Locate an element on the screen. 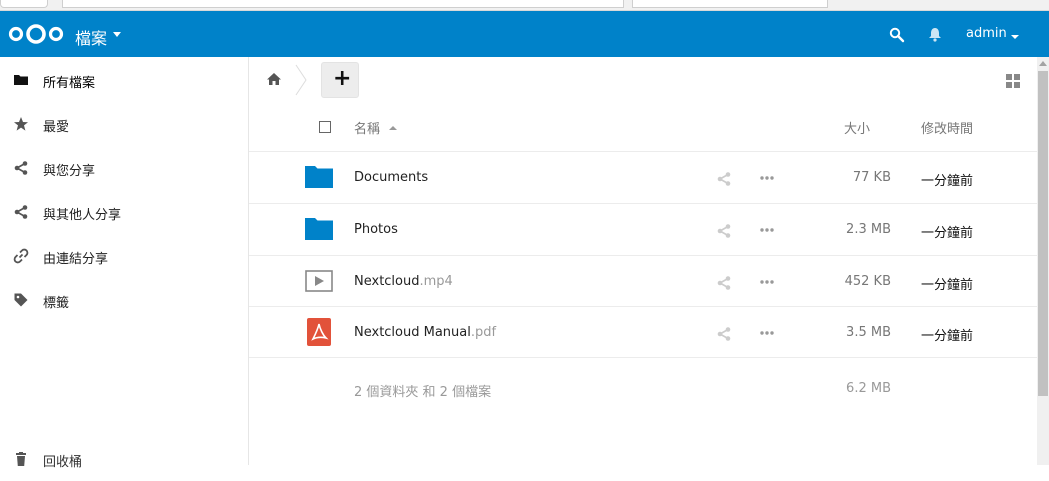 The height and width of the screenshot is (481, 1049). sidebar-item-label: 回收桶 is located at coordinates (63, 462).